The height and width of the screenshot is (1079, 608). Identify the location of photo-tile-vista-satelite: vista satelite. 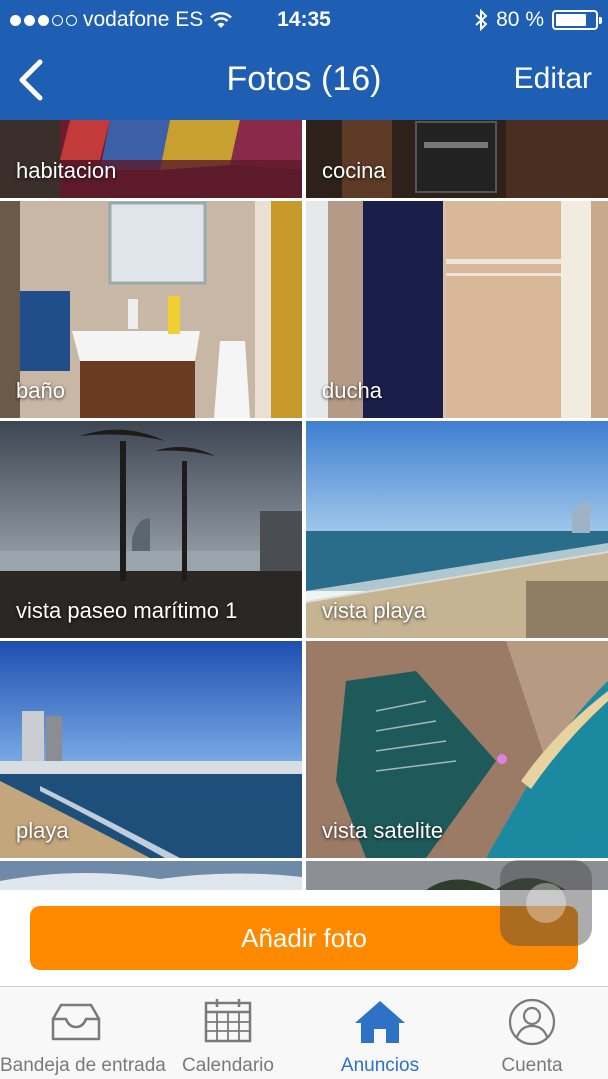
(457, 749).